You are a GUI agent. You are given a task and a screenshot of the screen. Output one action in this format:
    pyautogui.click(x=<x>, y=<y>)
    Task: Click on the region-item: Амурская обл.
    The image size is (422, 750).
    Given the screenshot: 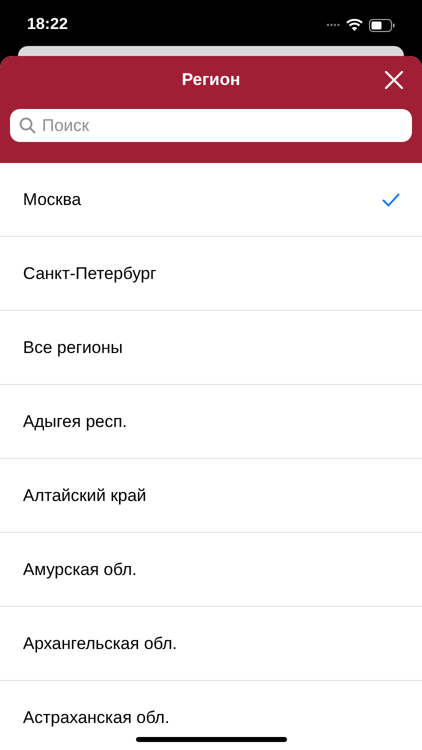 What is the action you would take?
    pyautogui.click(x=211, y=570)
    